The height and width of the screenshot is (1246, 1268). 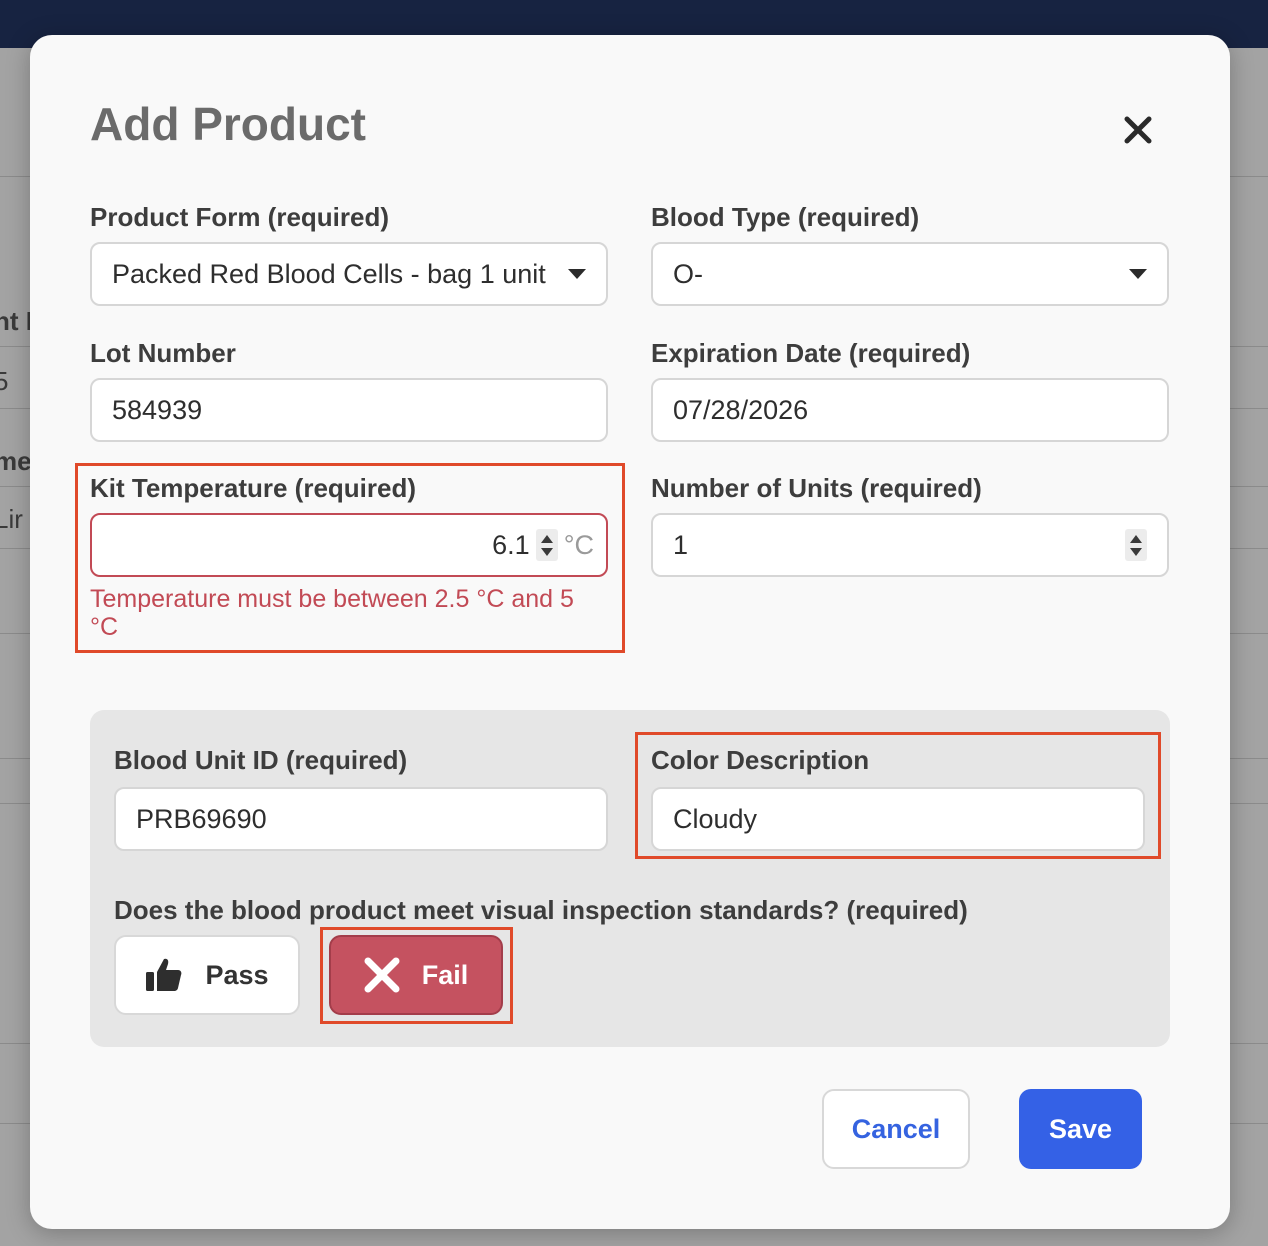 I want to click on temperature-unit: °C, so click(x=578, y=544).